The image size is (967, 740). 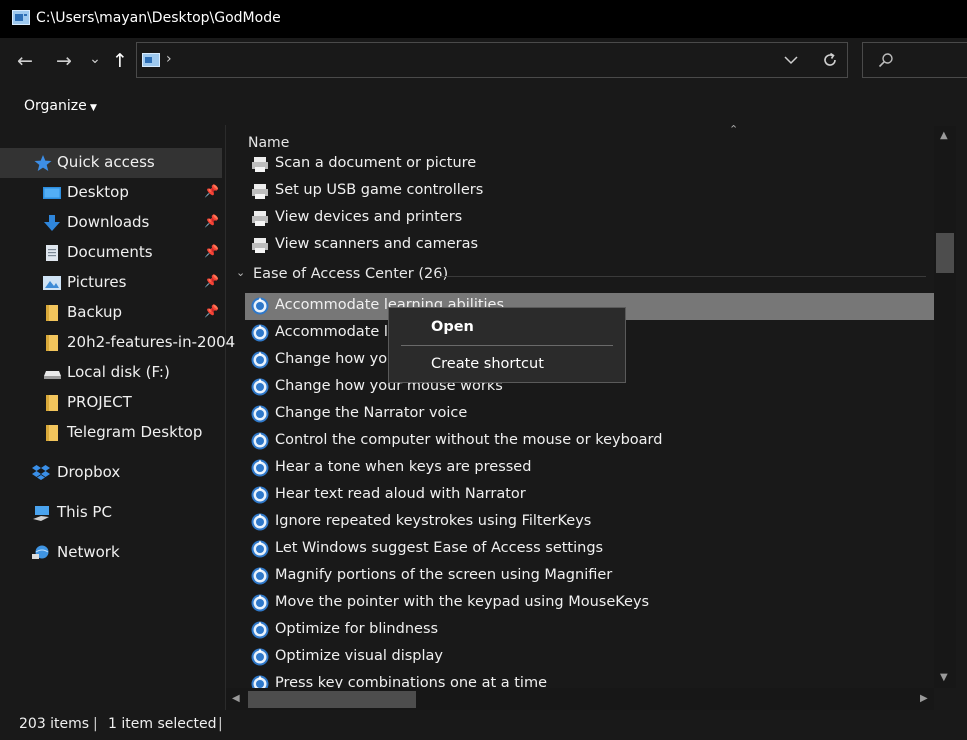 I want to click on sidebar-item-desktop: Desktop 📌, so click(x=111, y=193).